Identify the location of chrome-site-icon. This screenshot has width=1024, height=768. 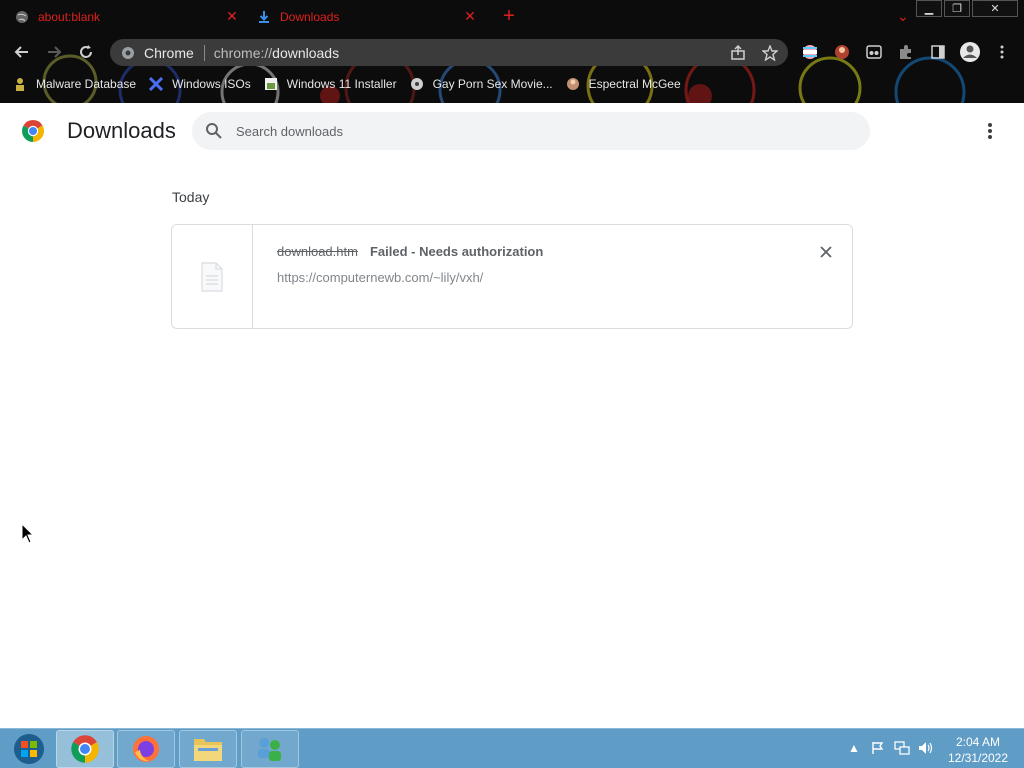
(128, 53).